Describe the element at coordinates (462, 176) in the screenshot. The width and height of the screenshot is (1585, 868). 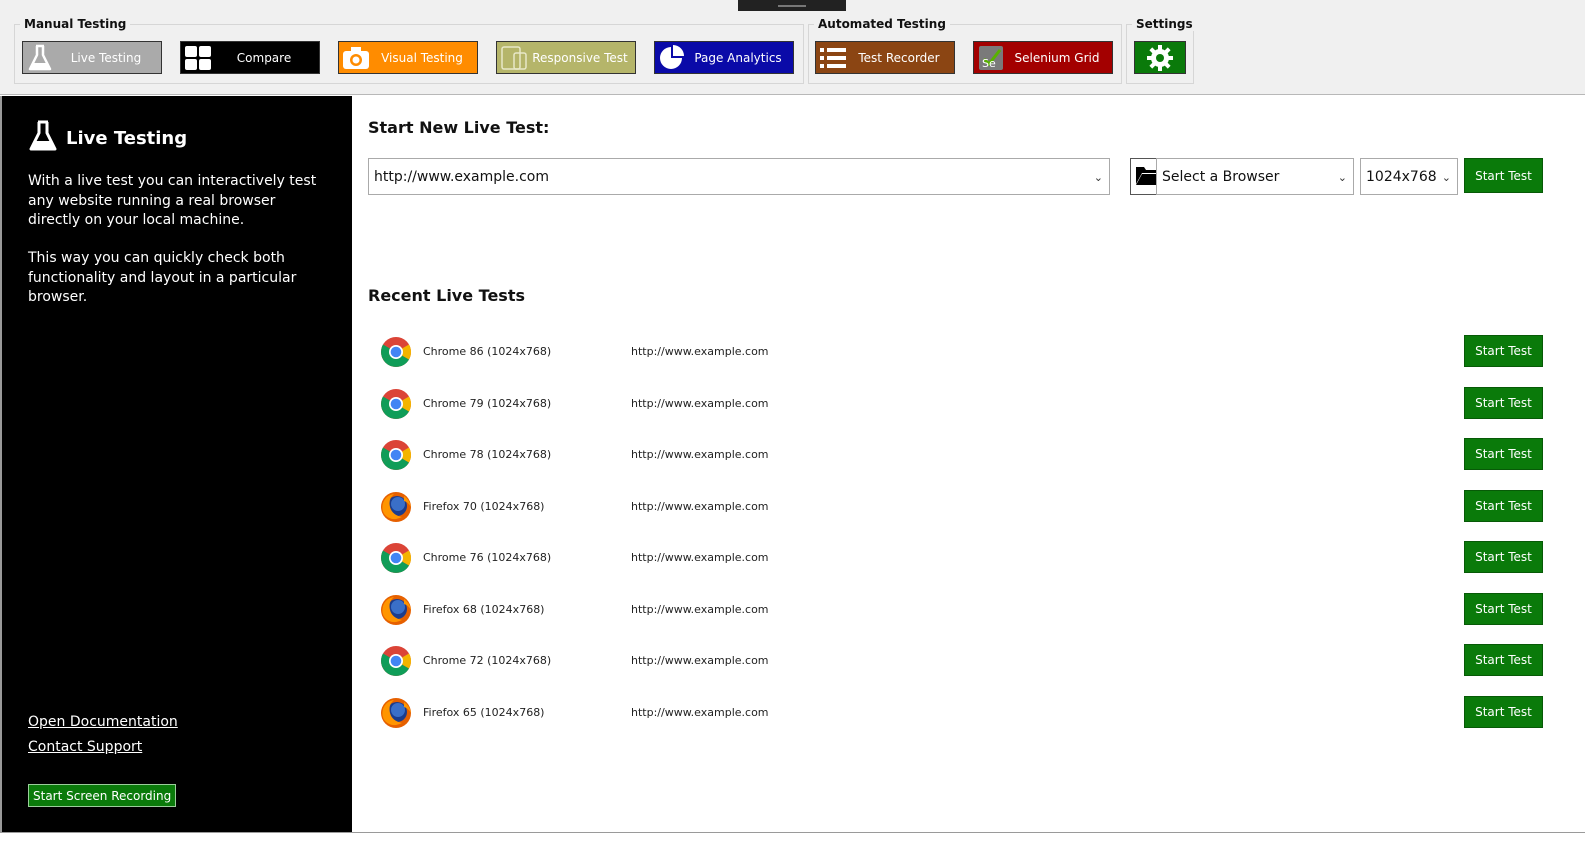
I see `url-value: http://www.example.com` at that location.